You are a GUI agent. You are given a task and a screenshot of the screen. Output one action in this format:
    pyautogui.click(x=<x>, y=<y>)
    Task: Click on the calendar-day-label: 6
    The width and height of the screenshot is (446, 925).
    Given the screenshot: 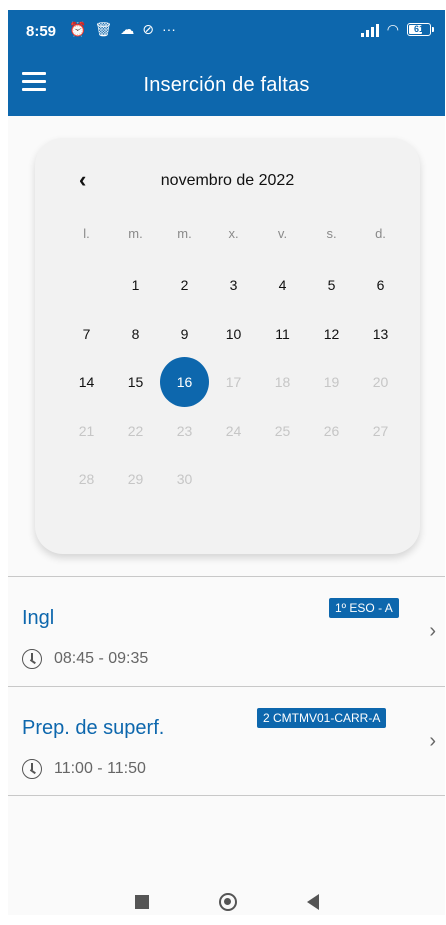 What is the action you would take?
    pyautogui.click(x=380, y=285)
    